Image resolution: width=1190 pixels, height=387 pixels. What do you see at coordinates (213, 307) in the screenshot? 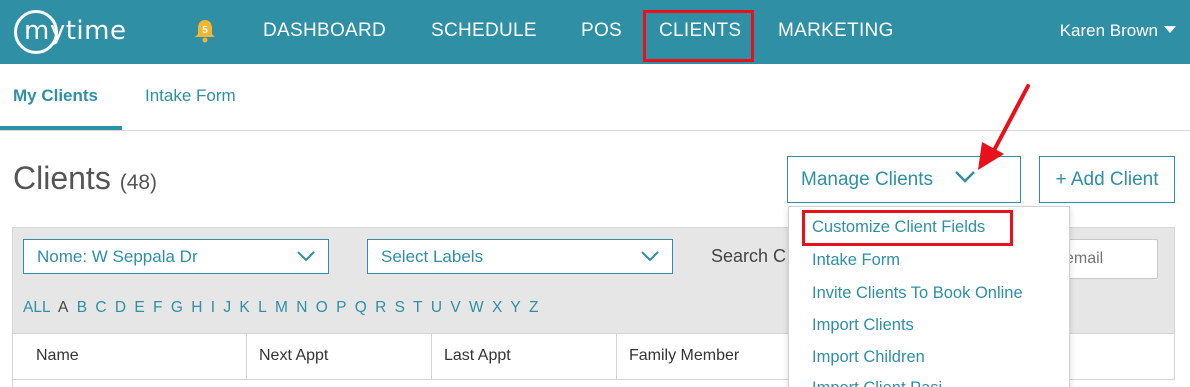
I see `alpha-letter: I` at bounding box center [213, 307].